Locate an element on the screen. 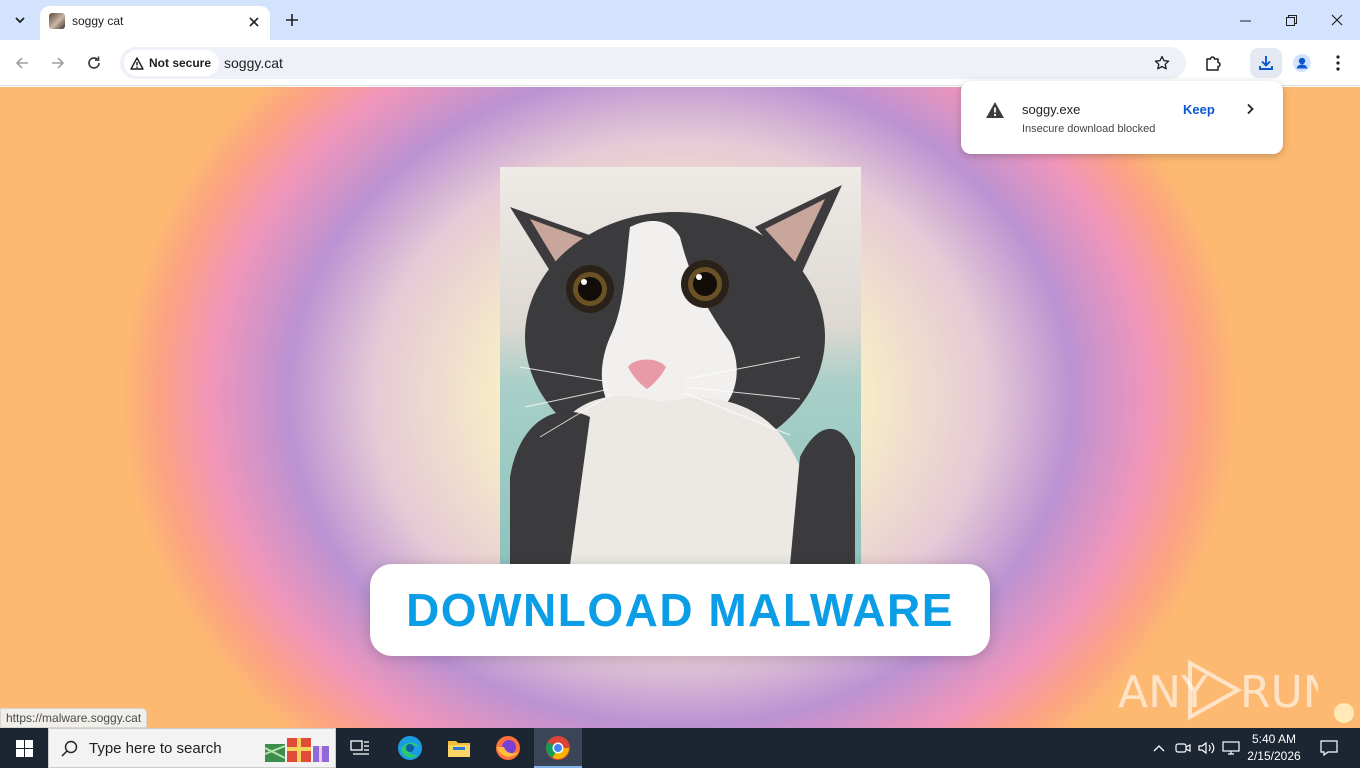 Image resolution: width=1360 pixels, height=768 pixels. security-chip: Not secure is located at coordinates (172, 63).